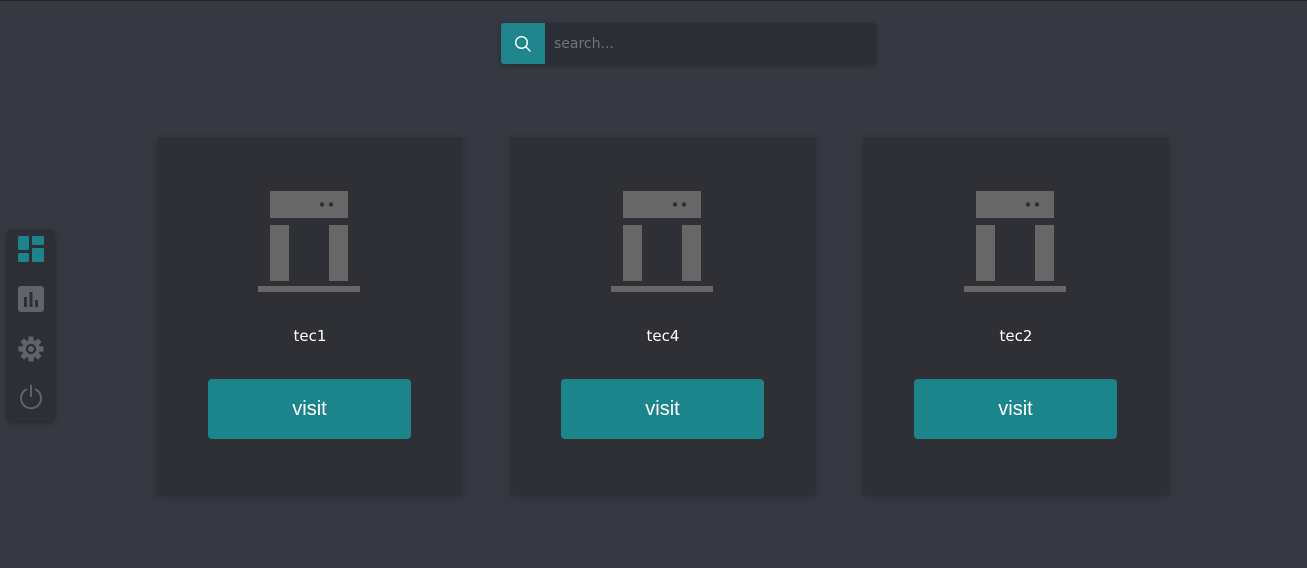 The width and height of the screenshot is (1307, 568). I want to click on card-tec1: tec1 visit, so click(310, 316).